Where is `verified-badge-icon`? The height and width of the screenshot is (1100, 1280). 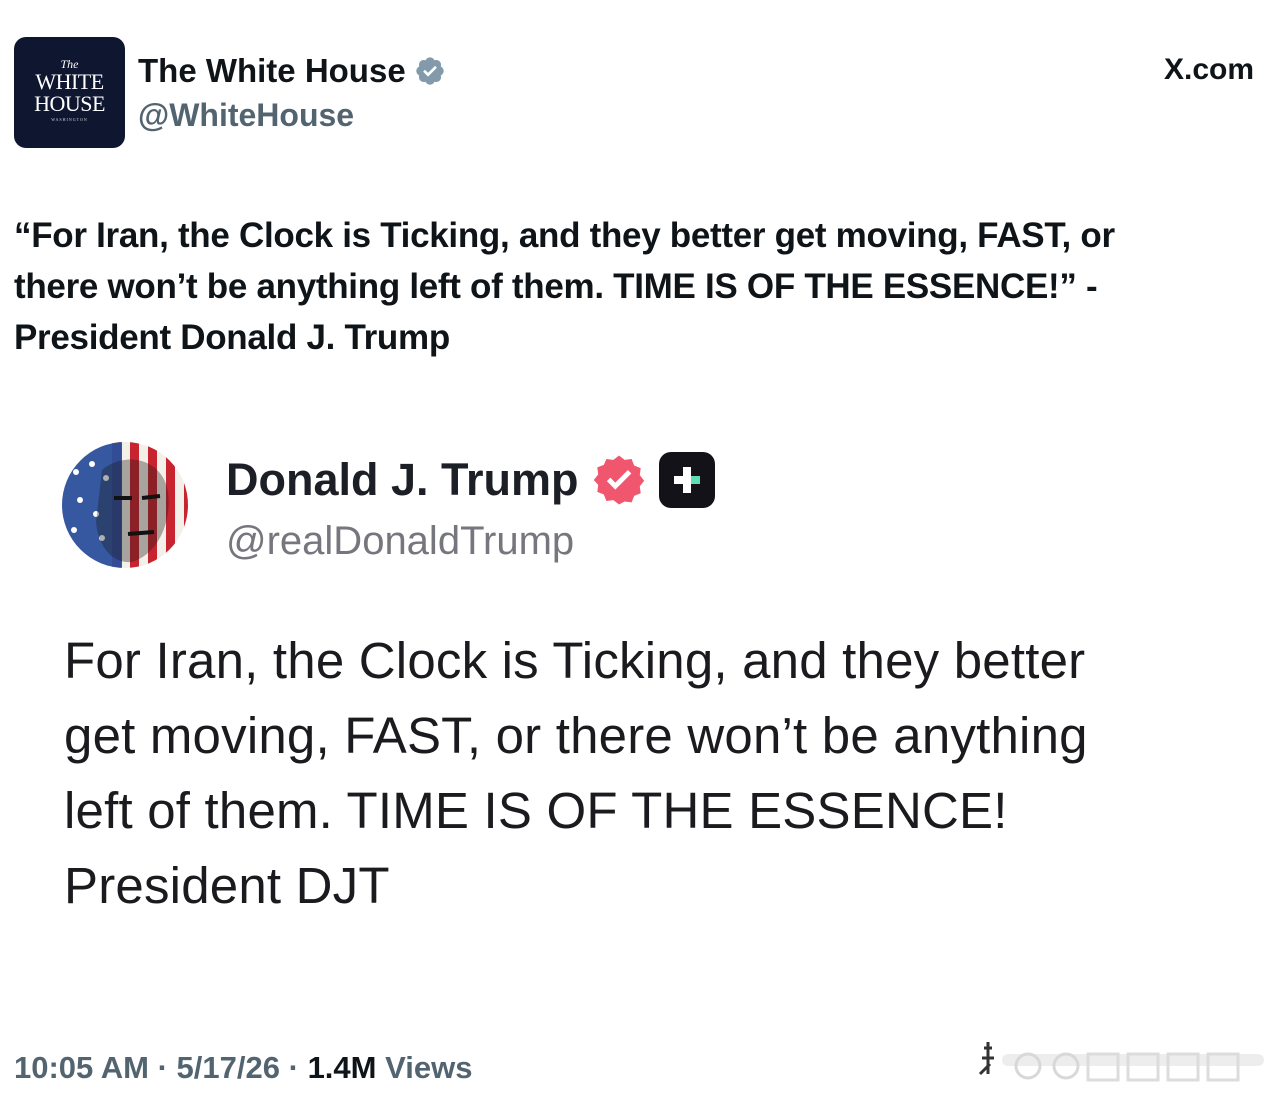
verified-badge-icon is located at coordinates (430, 71).